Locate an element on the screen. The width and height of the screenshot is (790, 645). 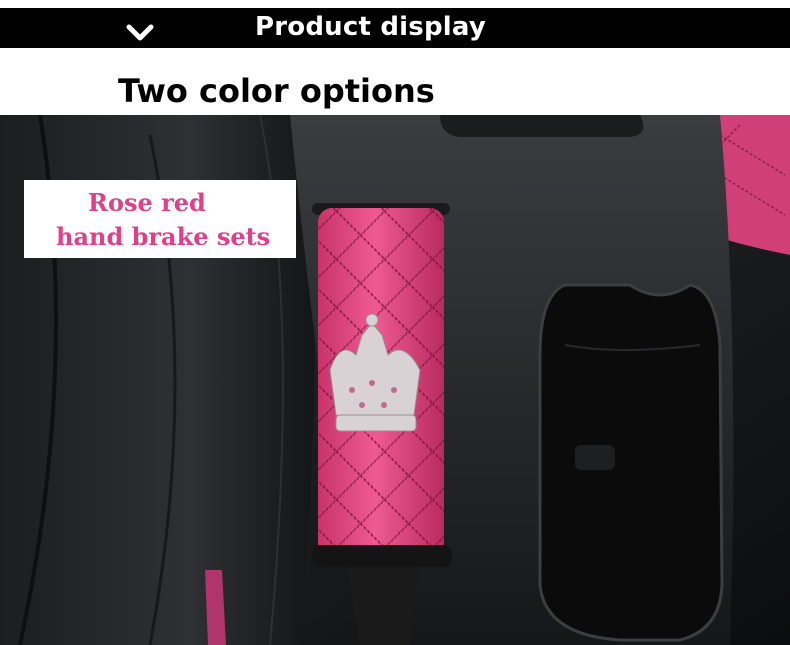
page-title: Product display is located at coordinates (370, 27).